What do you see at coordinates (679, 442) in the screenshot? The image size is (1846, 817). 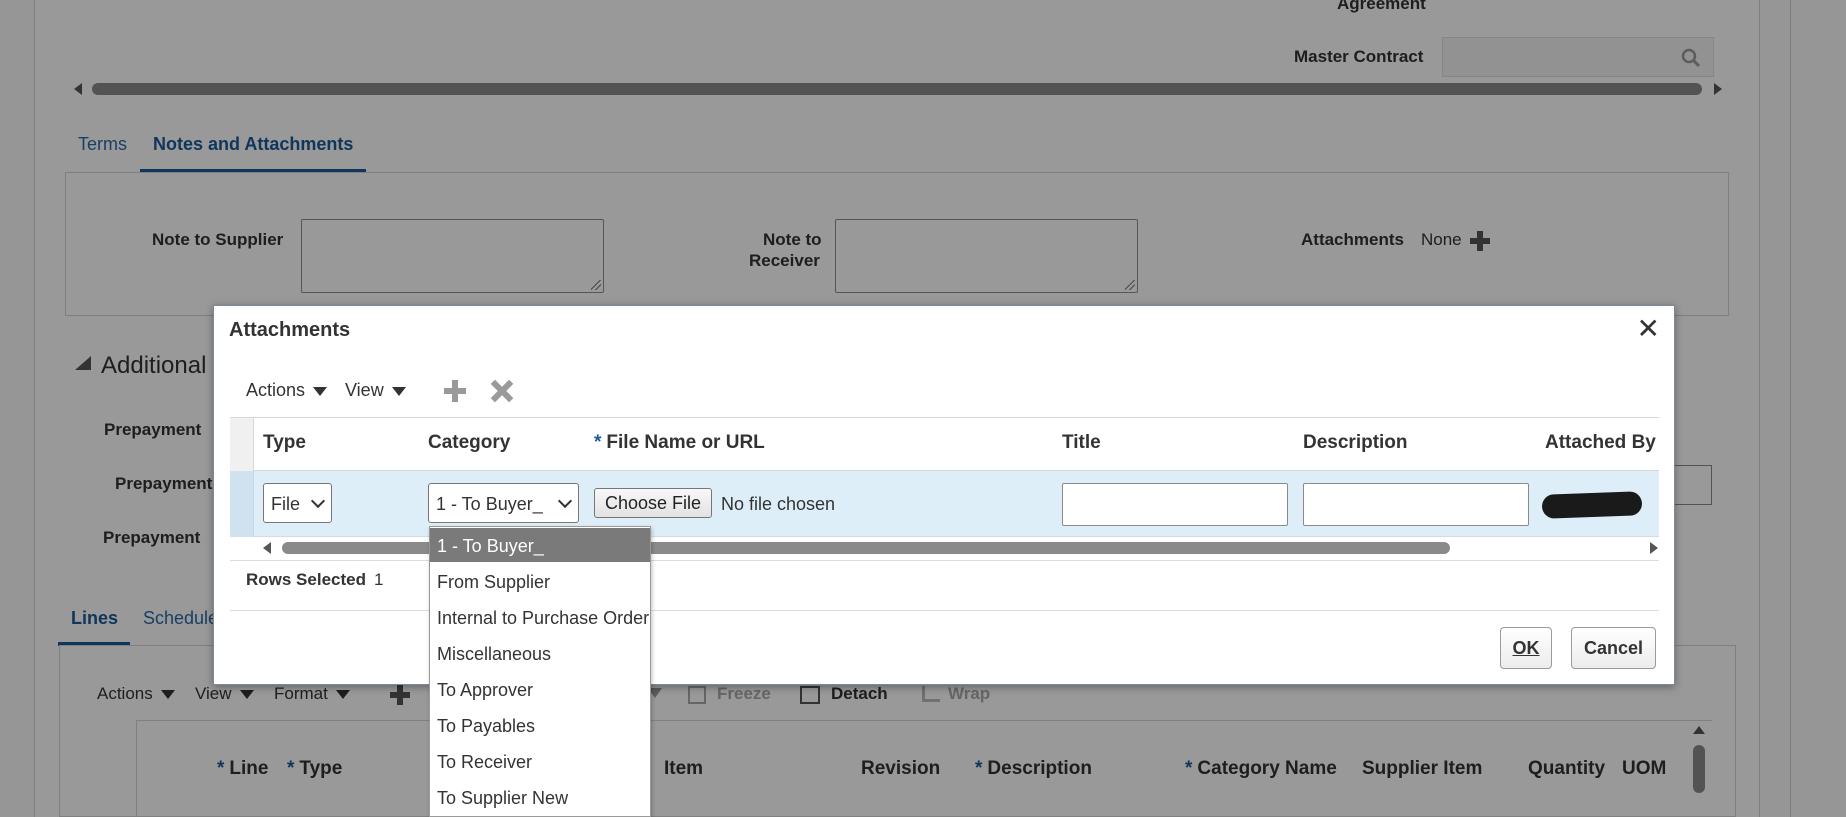 I see `col-file-name: * File Name or URL` at bounding box center [679, 442].